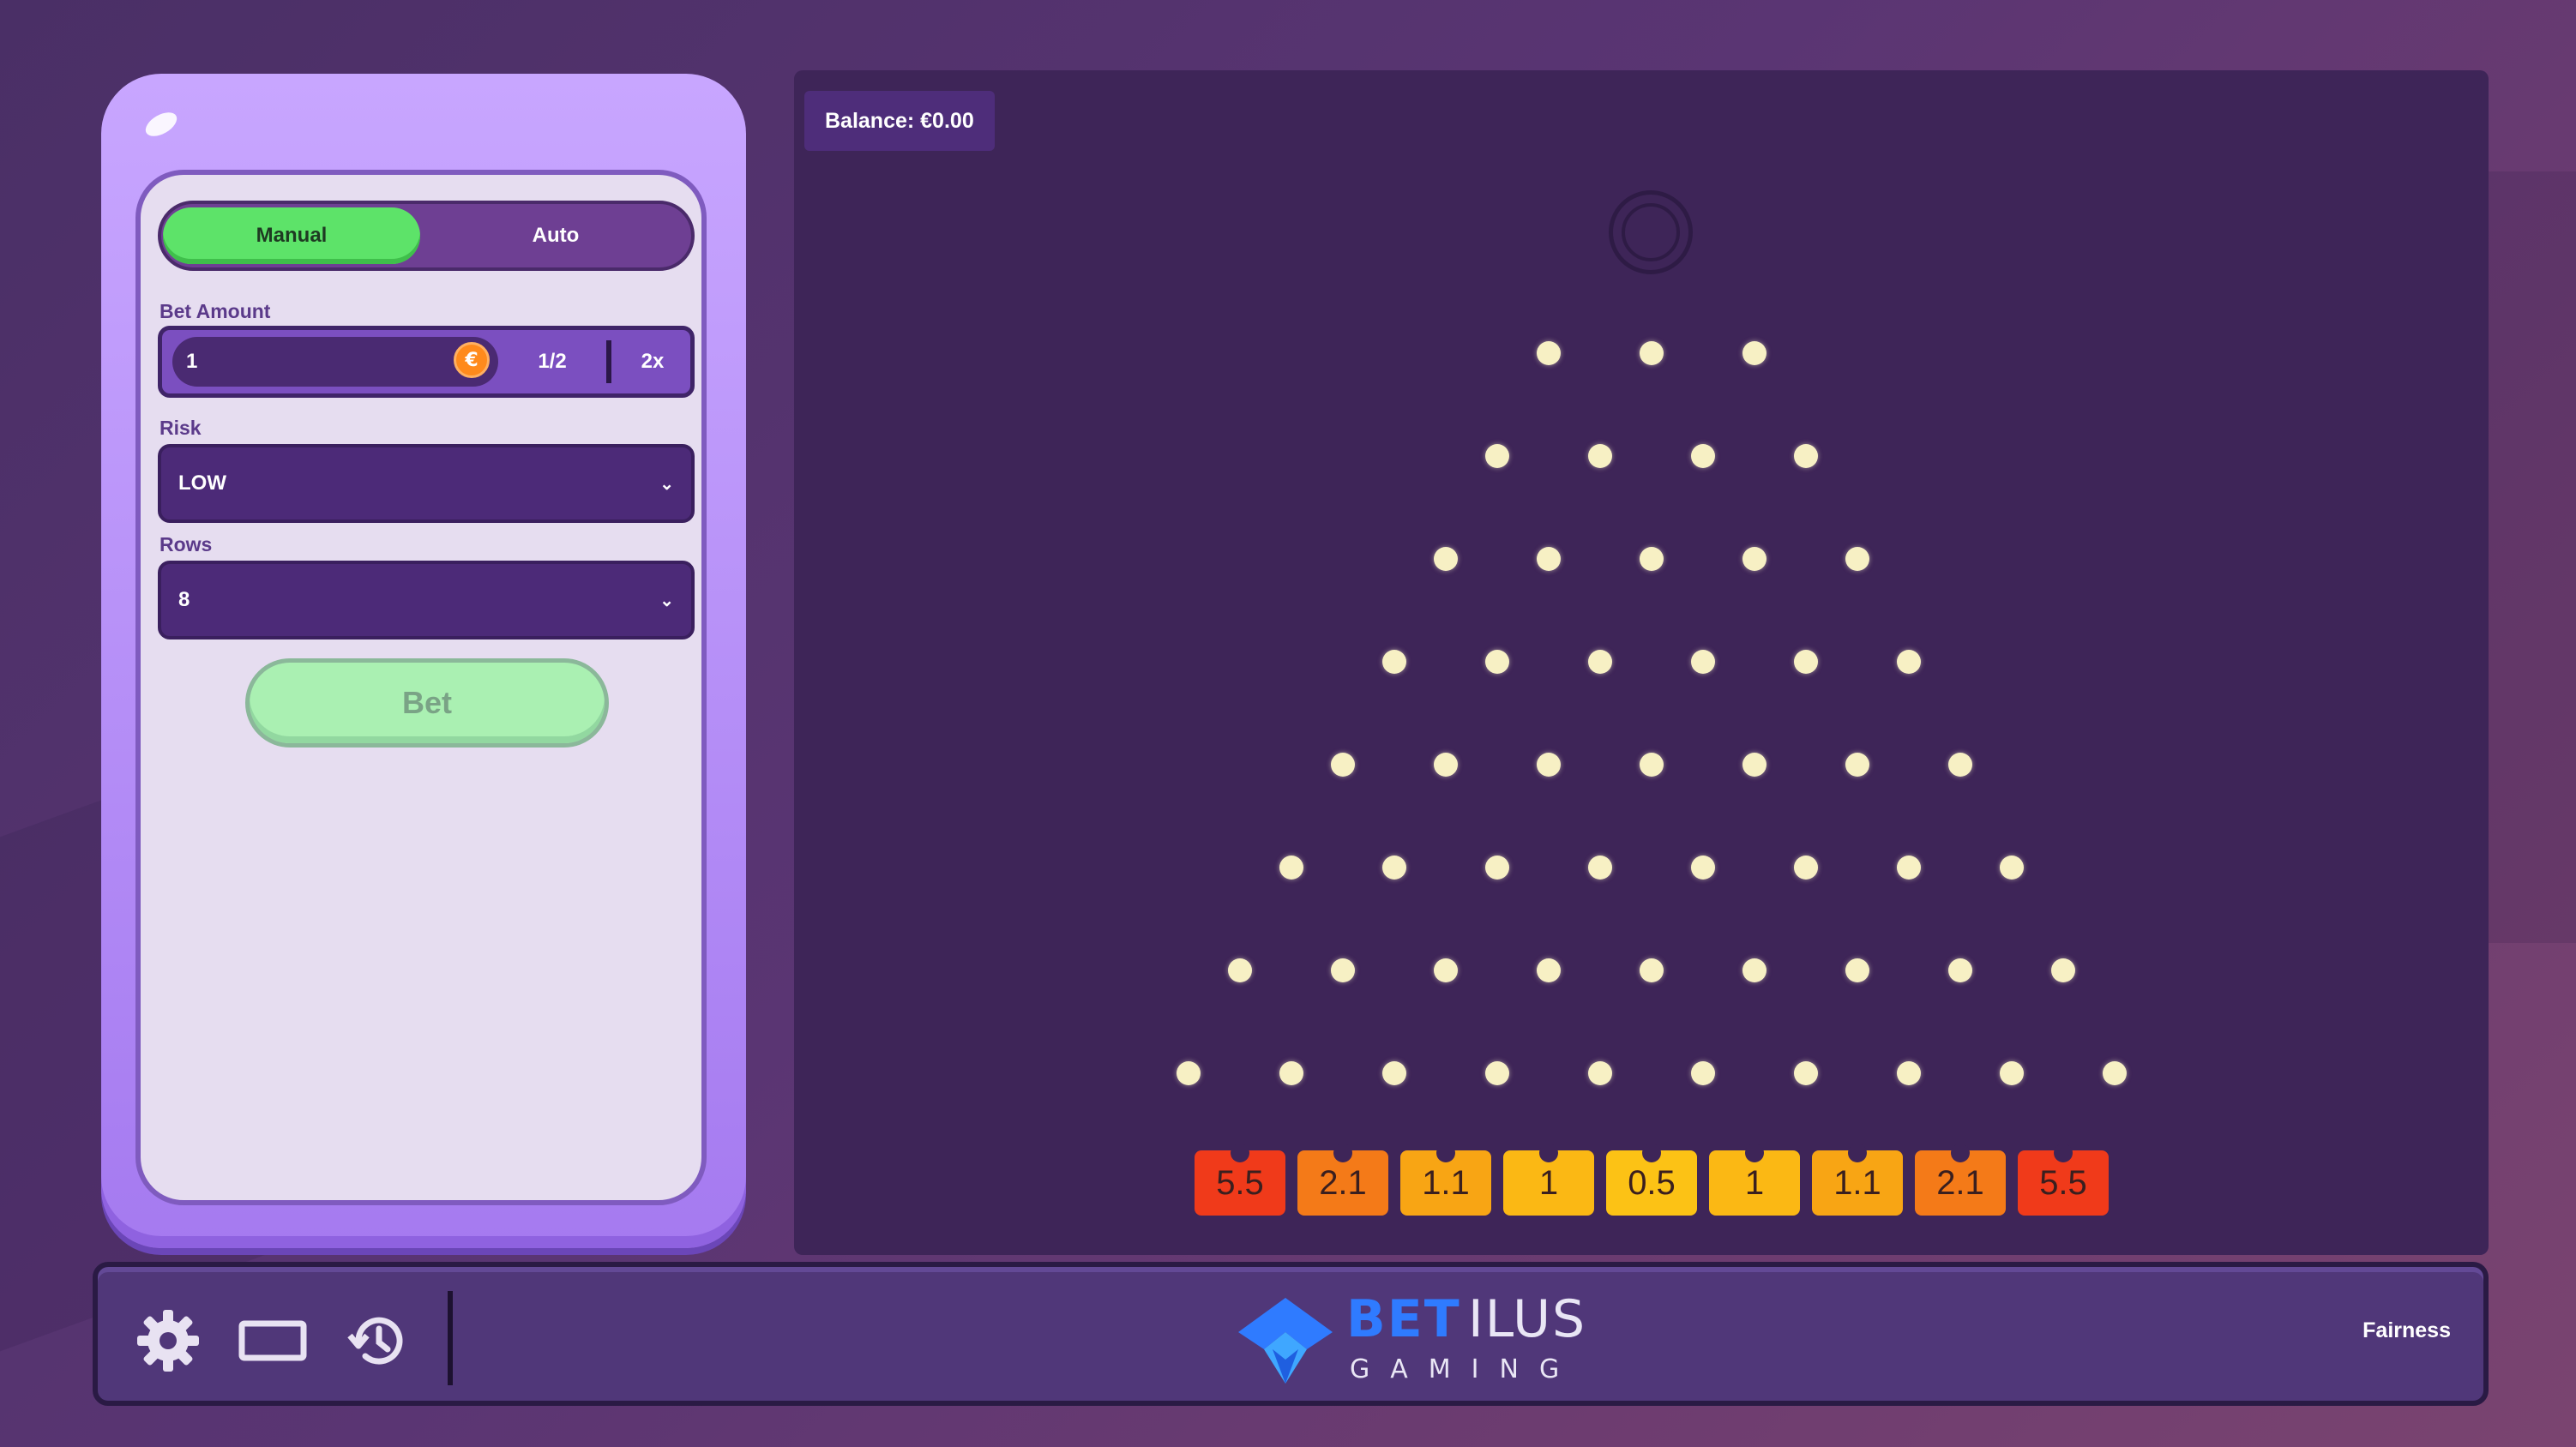  I want to click on history-icon, so click(377, 1340).